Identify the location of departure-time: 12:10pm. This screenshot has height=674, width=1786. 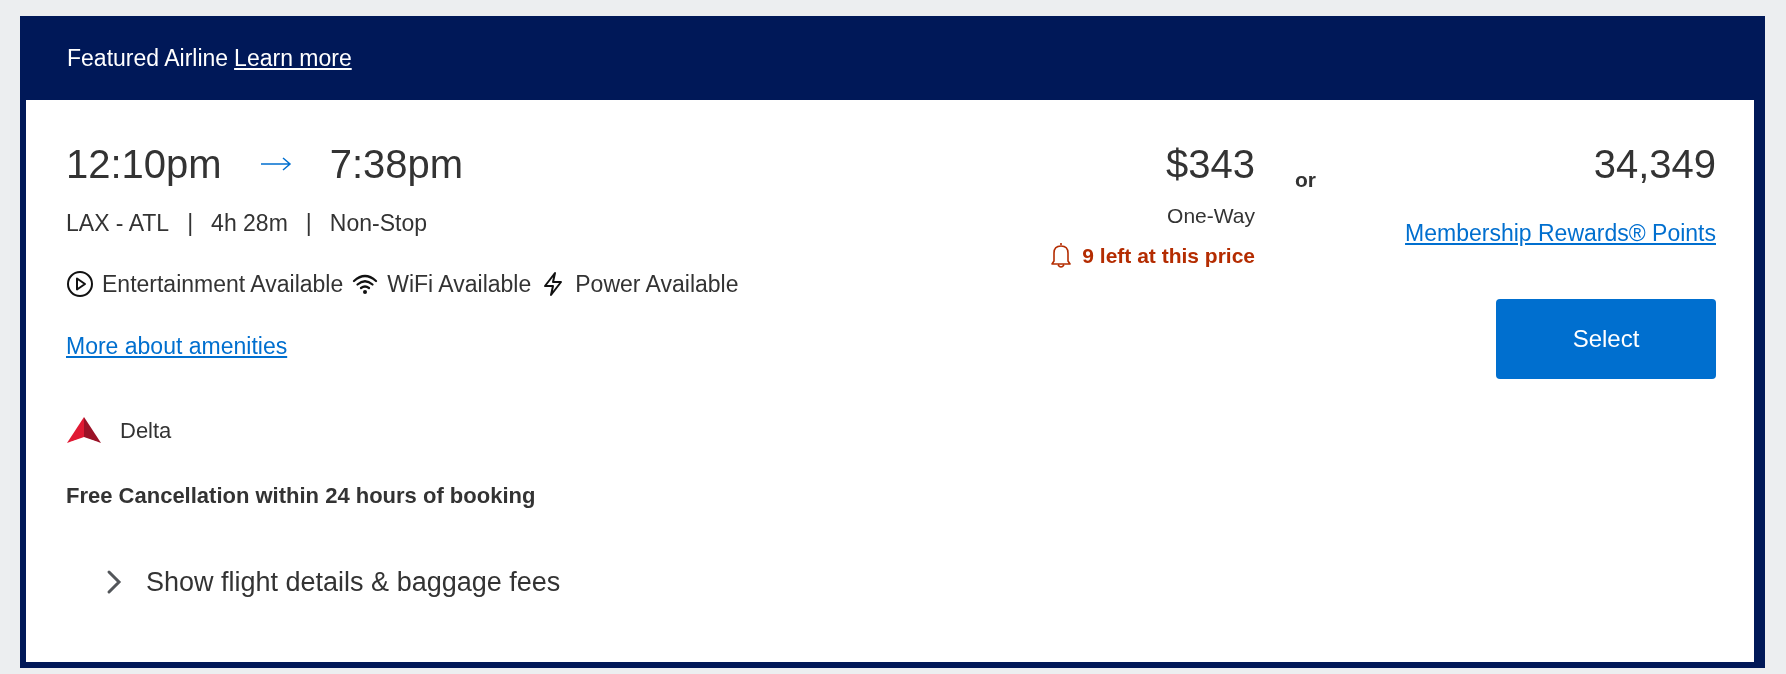
(144, 164).